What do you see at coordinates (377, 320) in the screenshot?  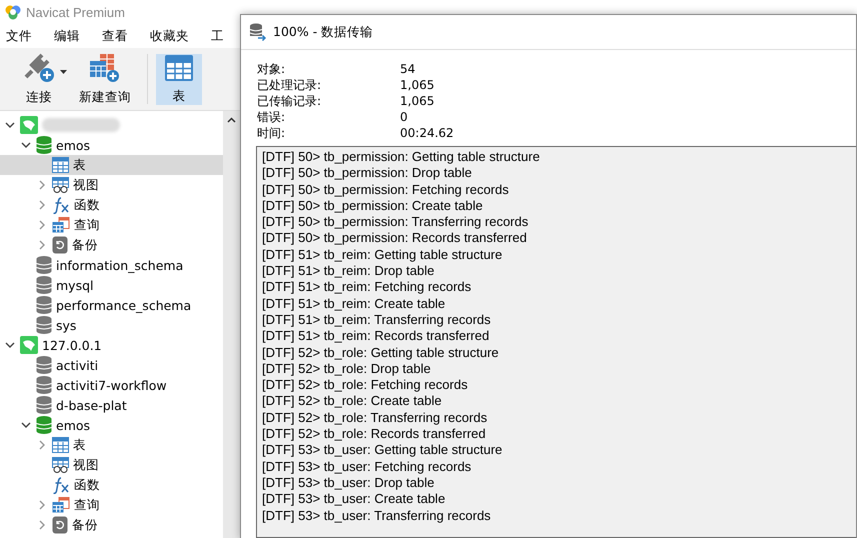 I see `log-line: [DTF] 51> tb_reim: Transferring records` at bounding box center [377, 320].